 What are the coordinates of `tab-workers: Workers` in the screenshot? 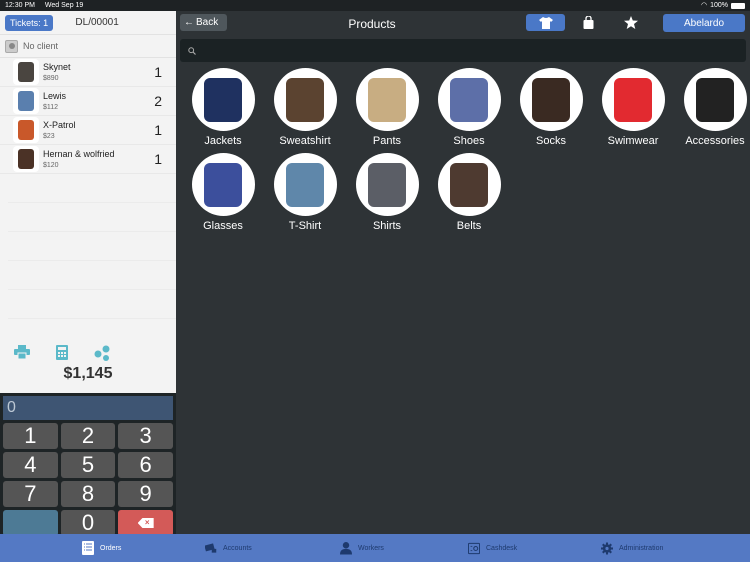 It's located at (362, 548).